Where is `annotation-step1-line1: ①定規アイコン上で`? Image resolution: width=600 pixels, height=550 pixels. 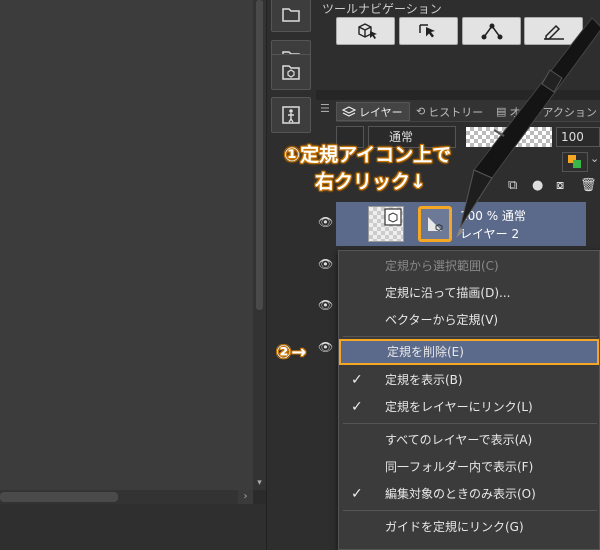 annotation-step1-line1: ①定規アイコン上で is located at coordinates (368, 155).